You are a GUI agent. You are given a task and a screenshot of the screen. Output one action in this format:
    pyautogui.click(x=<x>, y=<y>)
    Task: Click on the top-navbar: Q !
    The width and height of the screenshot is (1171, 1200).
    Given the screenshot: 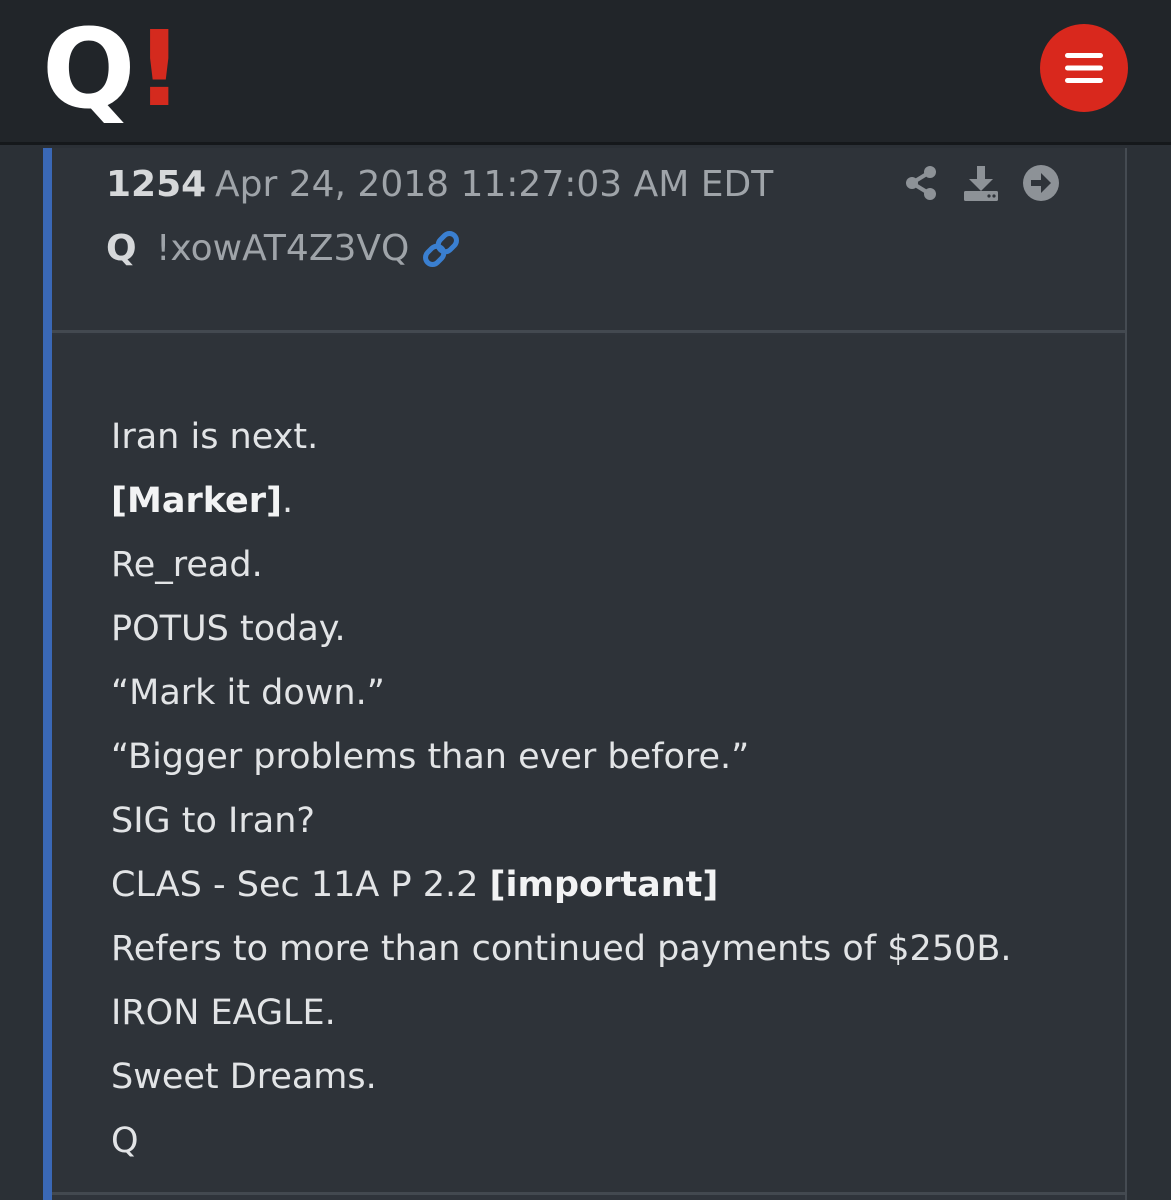 What is the action you would take?
    pyautogui.click(x=585, y=72)
    